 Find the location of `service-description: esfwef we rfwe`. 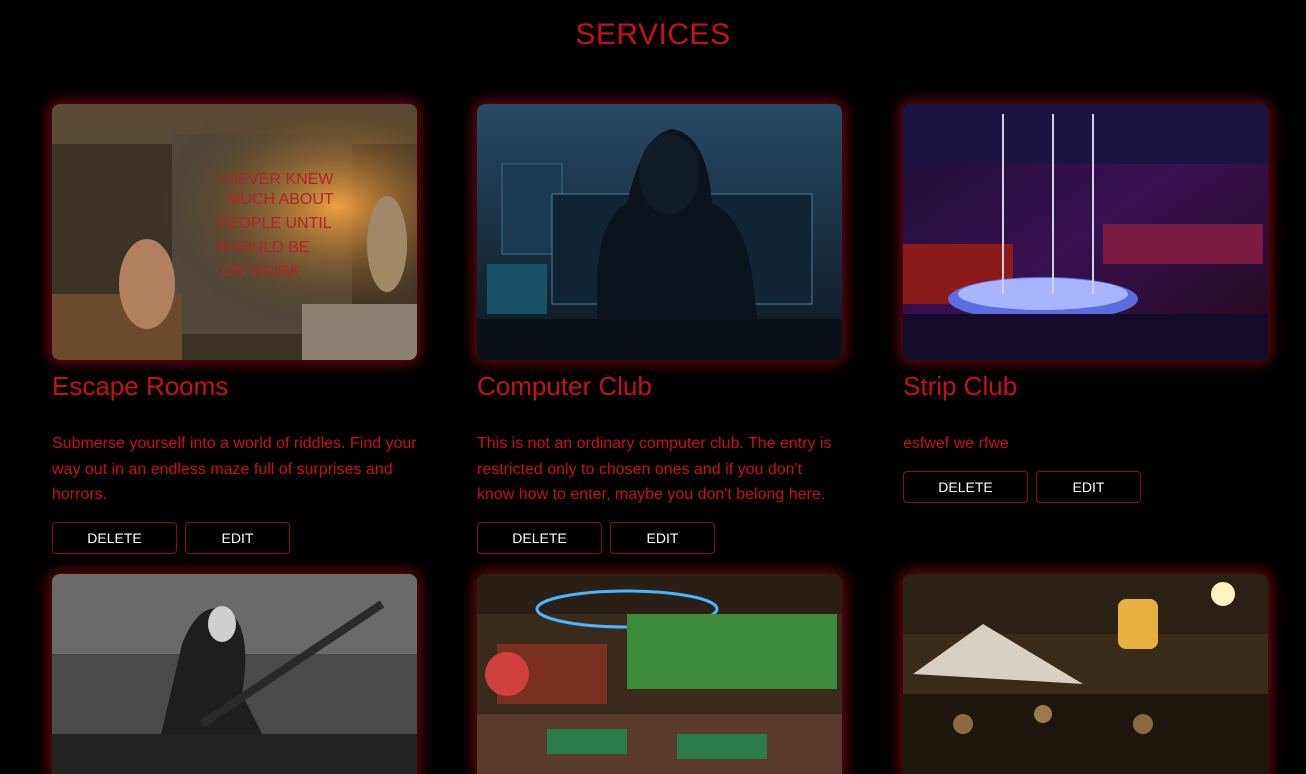

service-description: esfwef we rfwe is located at coordinates (956, 443).